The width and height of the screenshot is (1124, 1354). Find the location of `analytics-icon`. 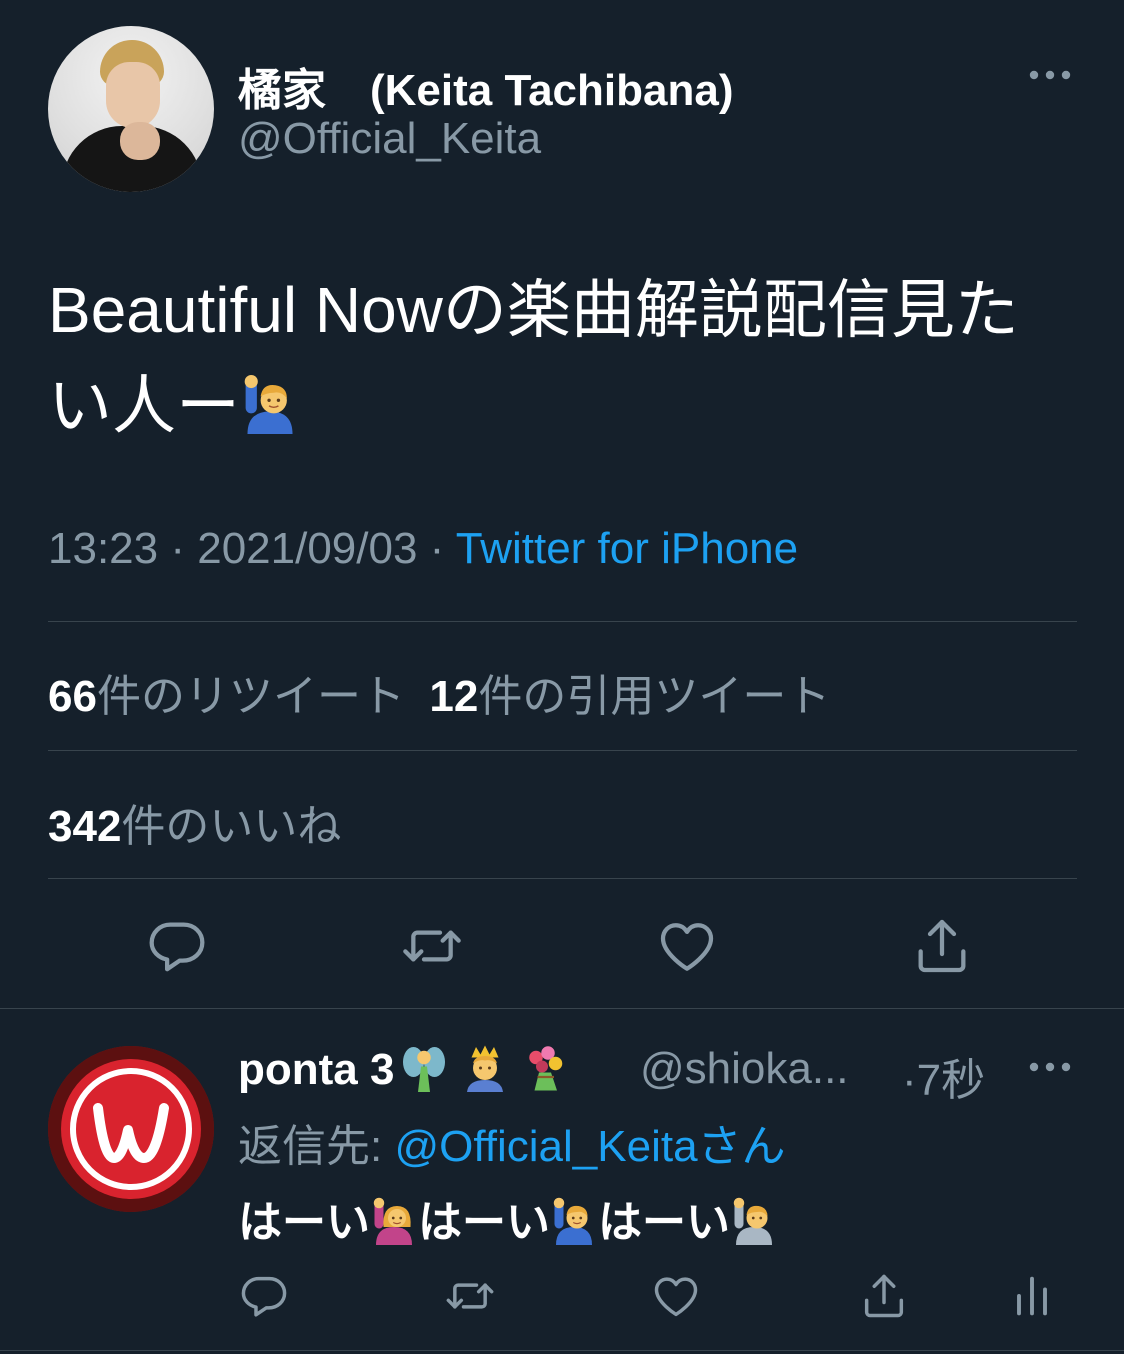

analytics-icon is located at coordinates (1032, 1296).